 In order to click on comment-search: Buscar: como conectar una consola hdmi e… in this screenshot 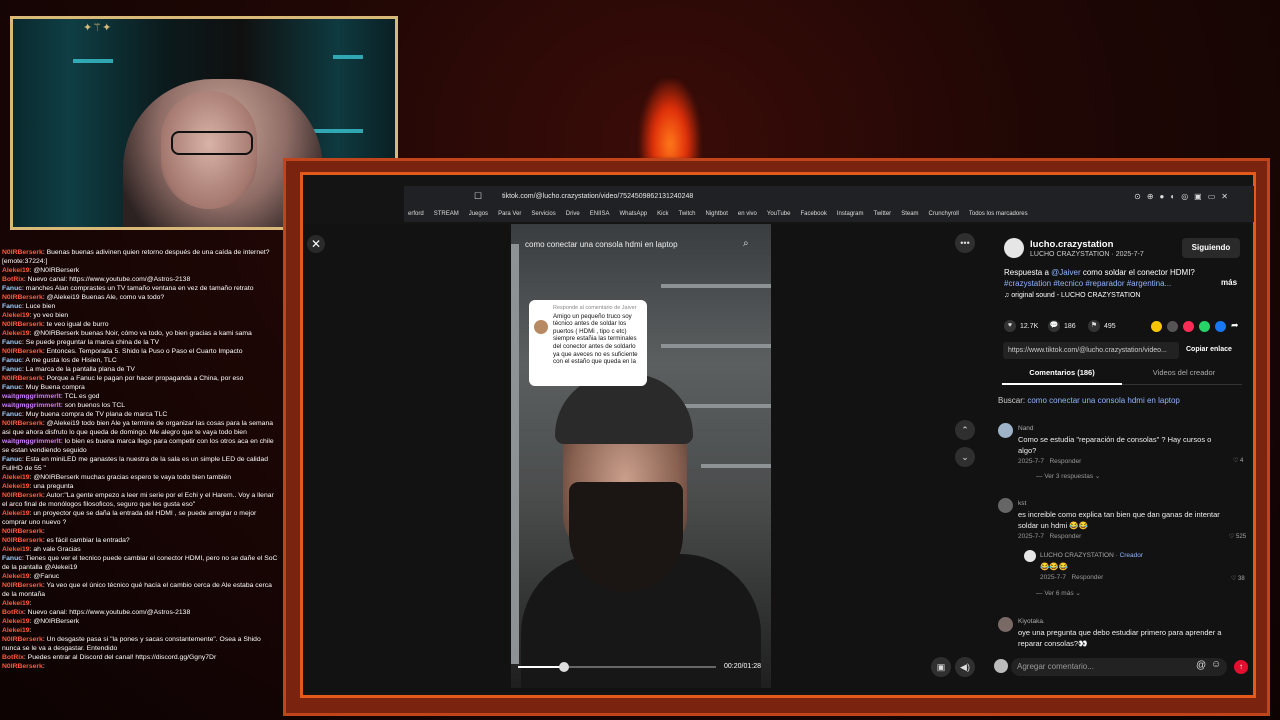, I will do `click(1089, 400)`.